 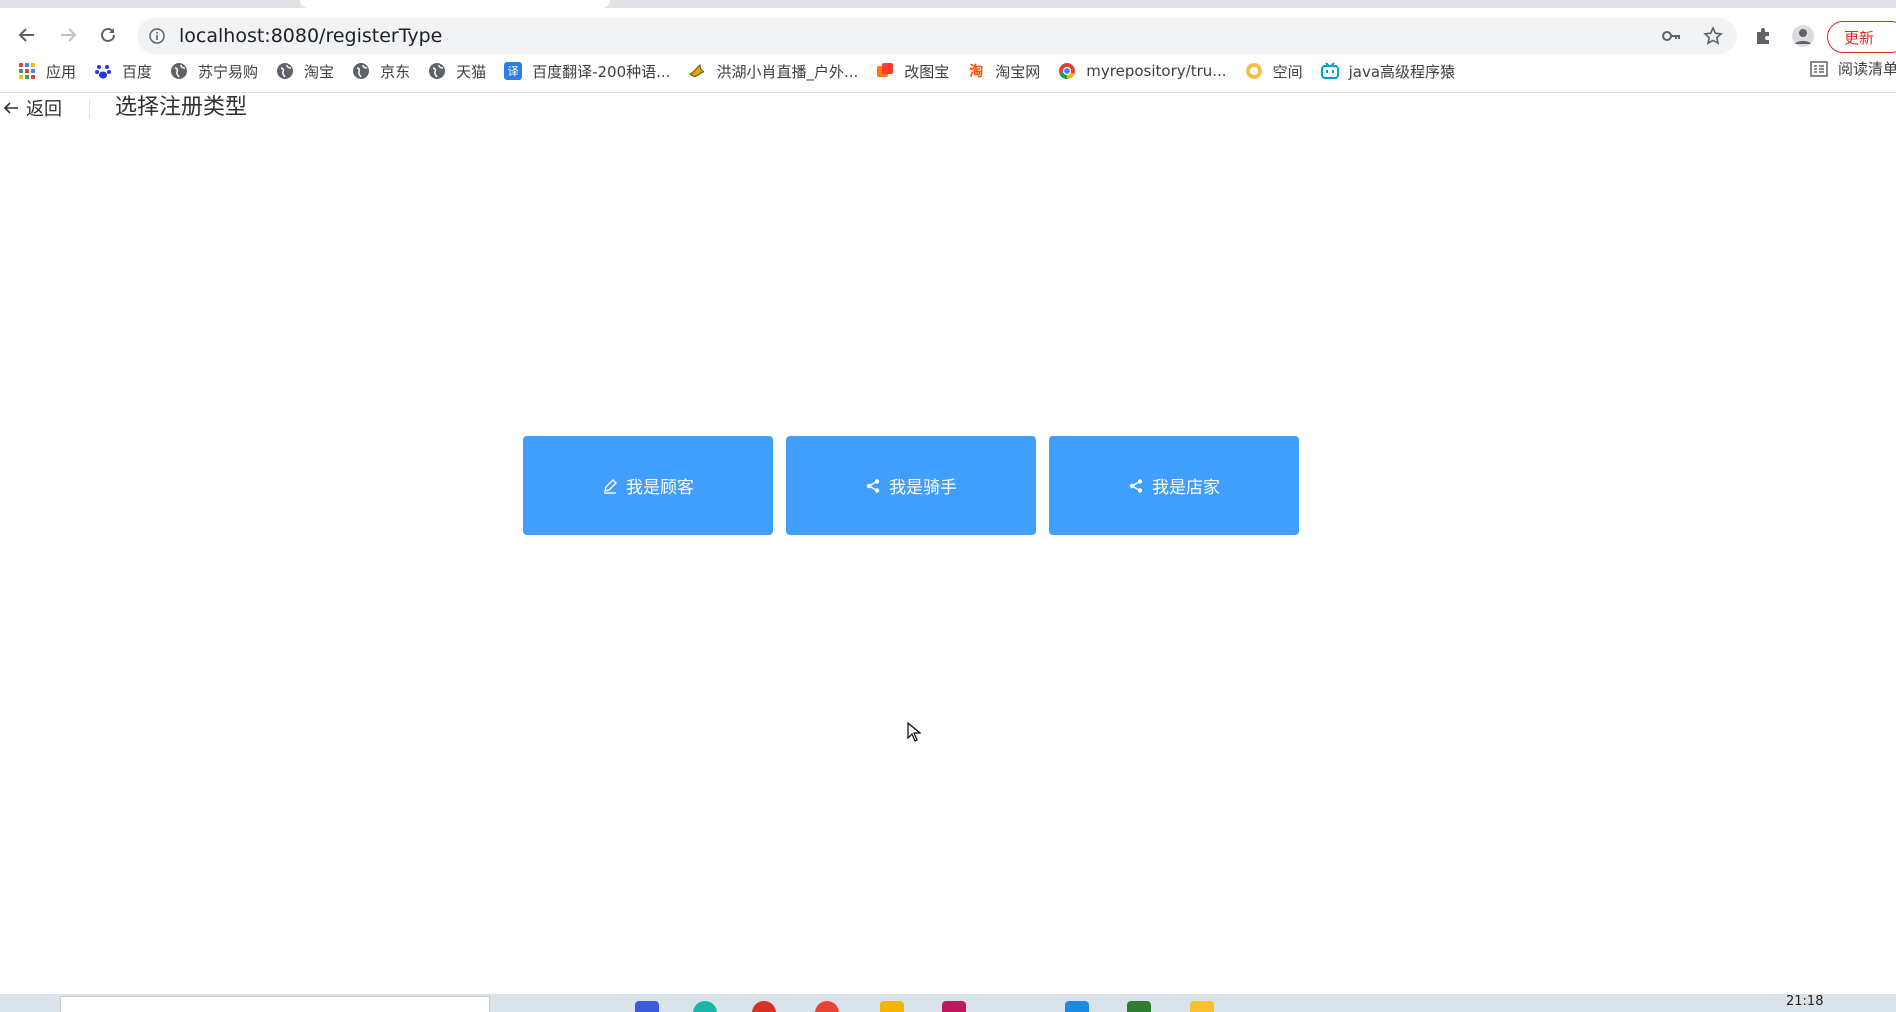 I want to click on bookmark-tmall: 天猫, so click(x=457, y=71).